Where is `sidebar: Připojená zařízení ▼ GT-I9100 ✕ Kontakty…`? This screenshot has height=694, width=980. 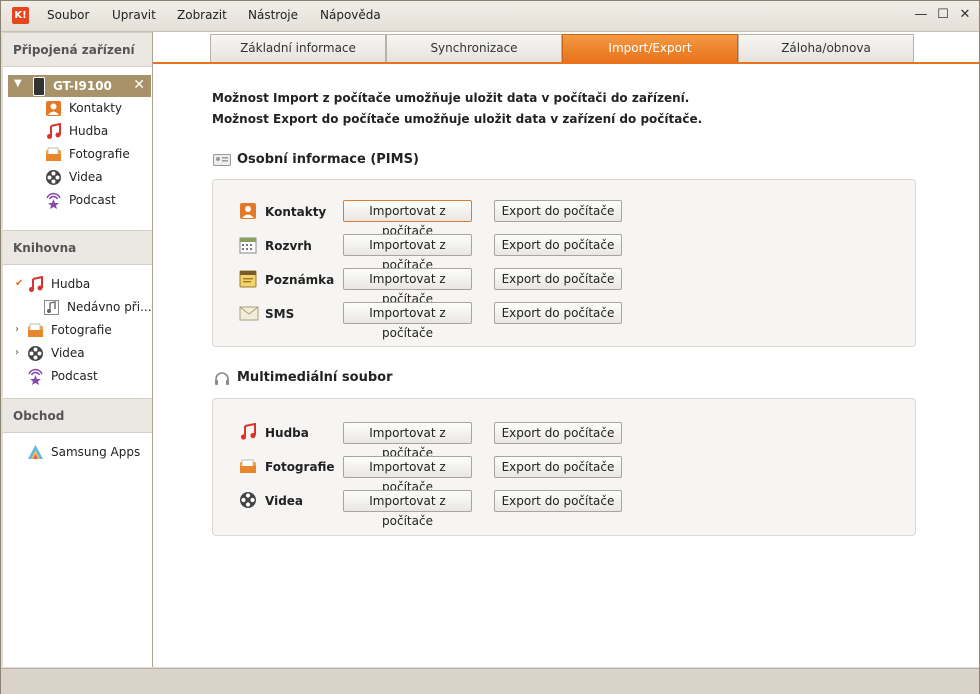
sidebar: Připojená zařízení ▼ GT-I9100 ✕ Kontakty… is located at coordinates (78, 349).